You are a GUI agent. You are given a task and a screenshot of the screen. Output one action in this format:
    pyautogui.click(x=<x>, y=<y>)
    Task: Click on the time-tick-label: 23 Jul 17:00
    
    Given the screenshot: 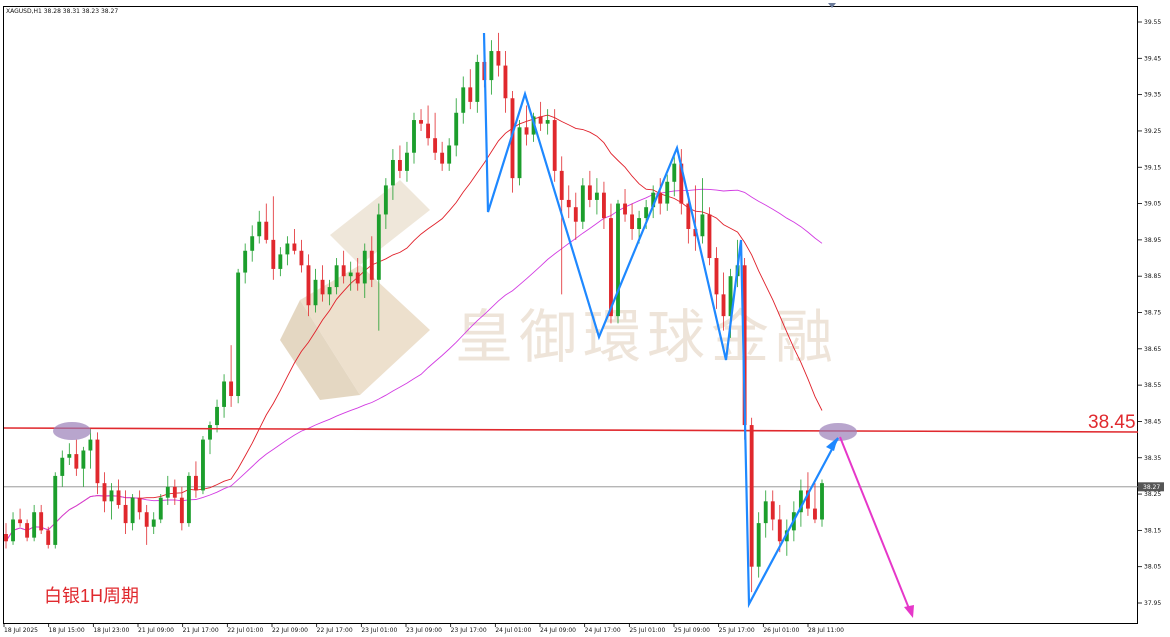 What is the action you would take?
    pyautogui.click(x=469, y=630)
    